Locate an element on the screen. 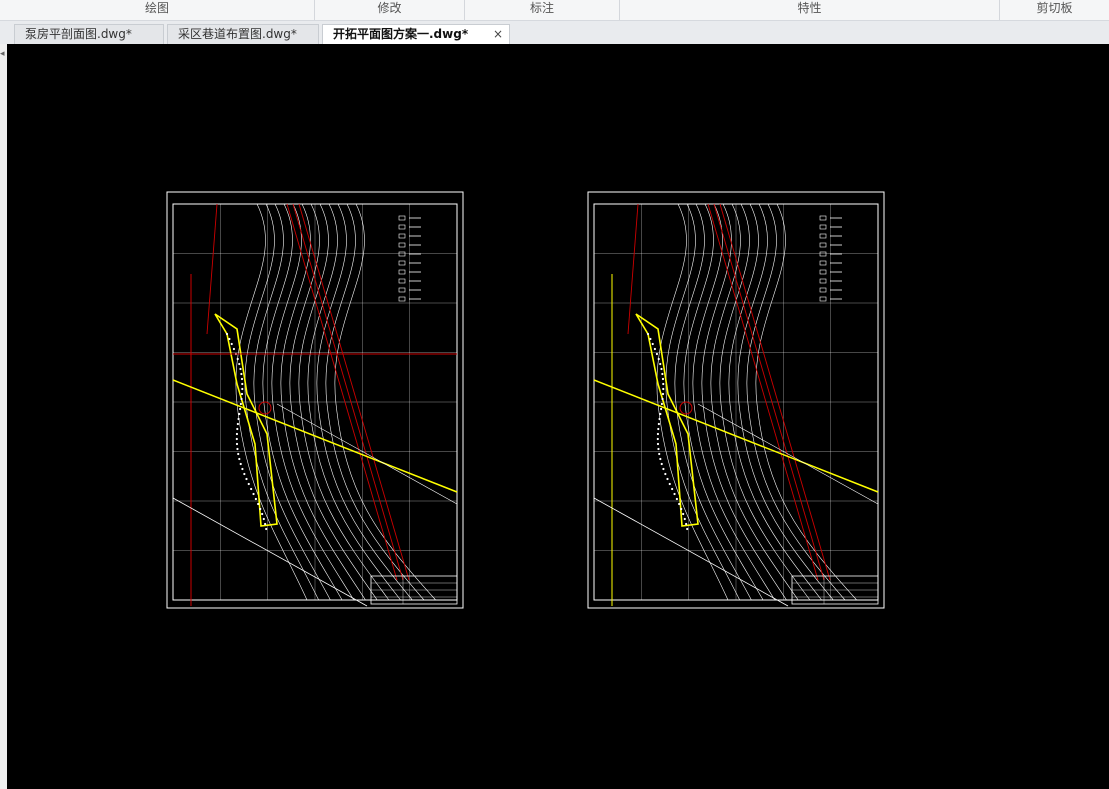  panel-properties: 特性 is located at coordinates (810, 10).